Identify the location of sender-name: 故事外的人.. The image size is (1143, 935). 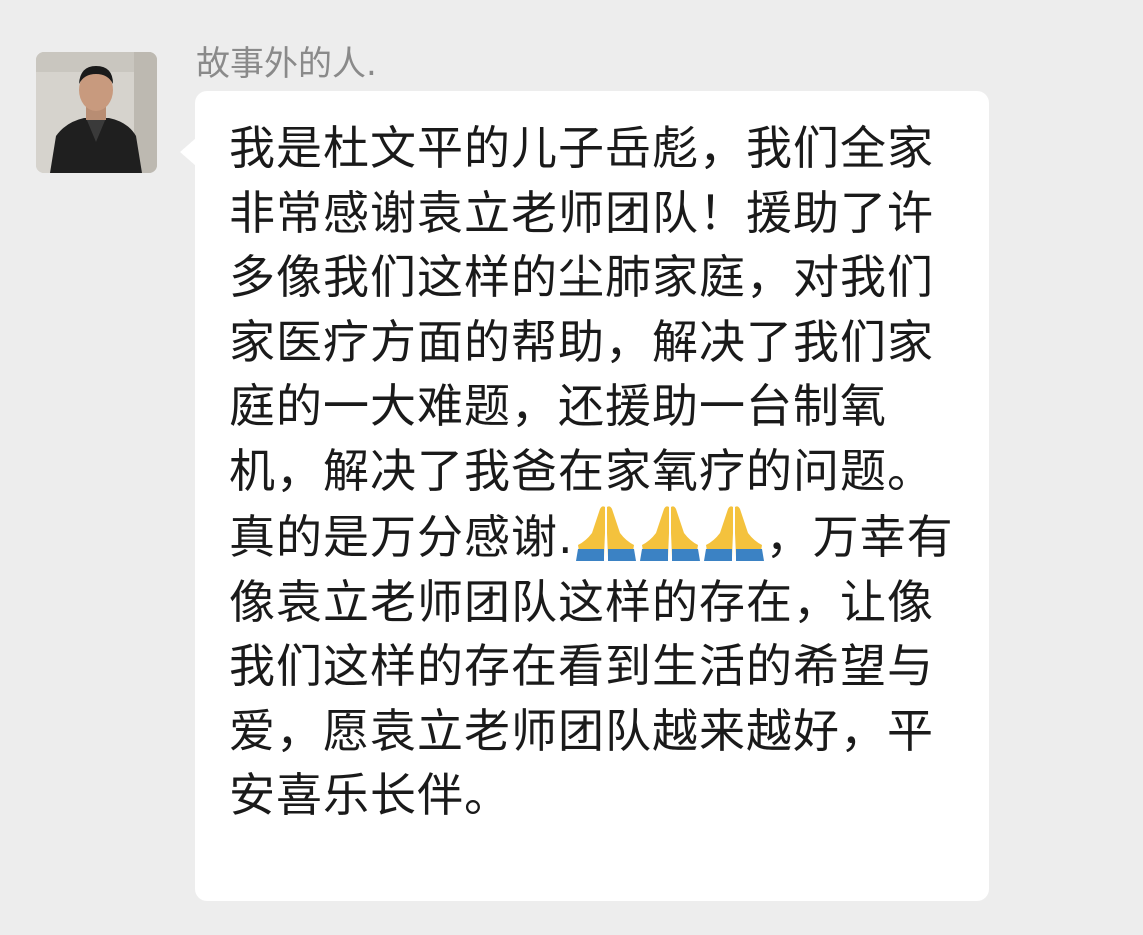
(286, 64).